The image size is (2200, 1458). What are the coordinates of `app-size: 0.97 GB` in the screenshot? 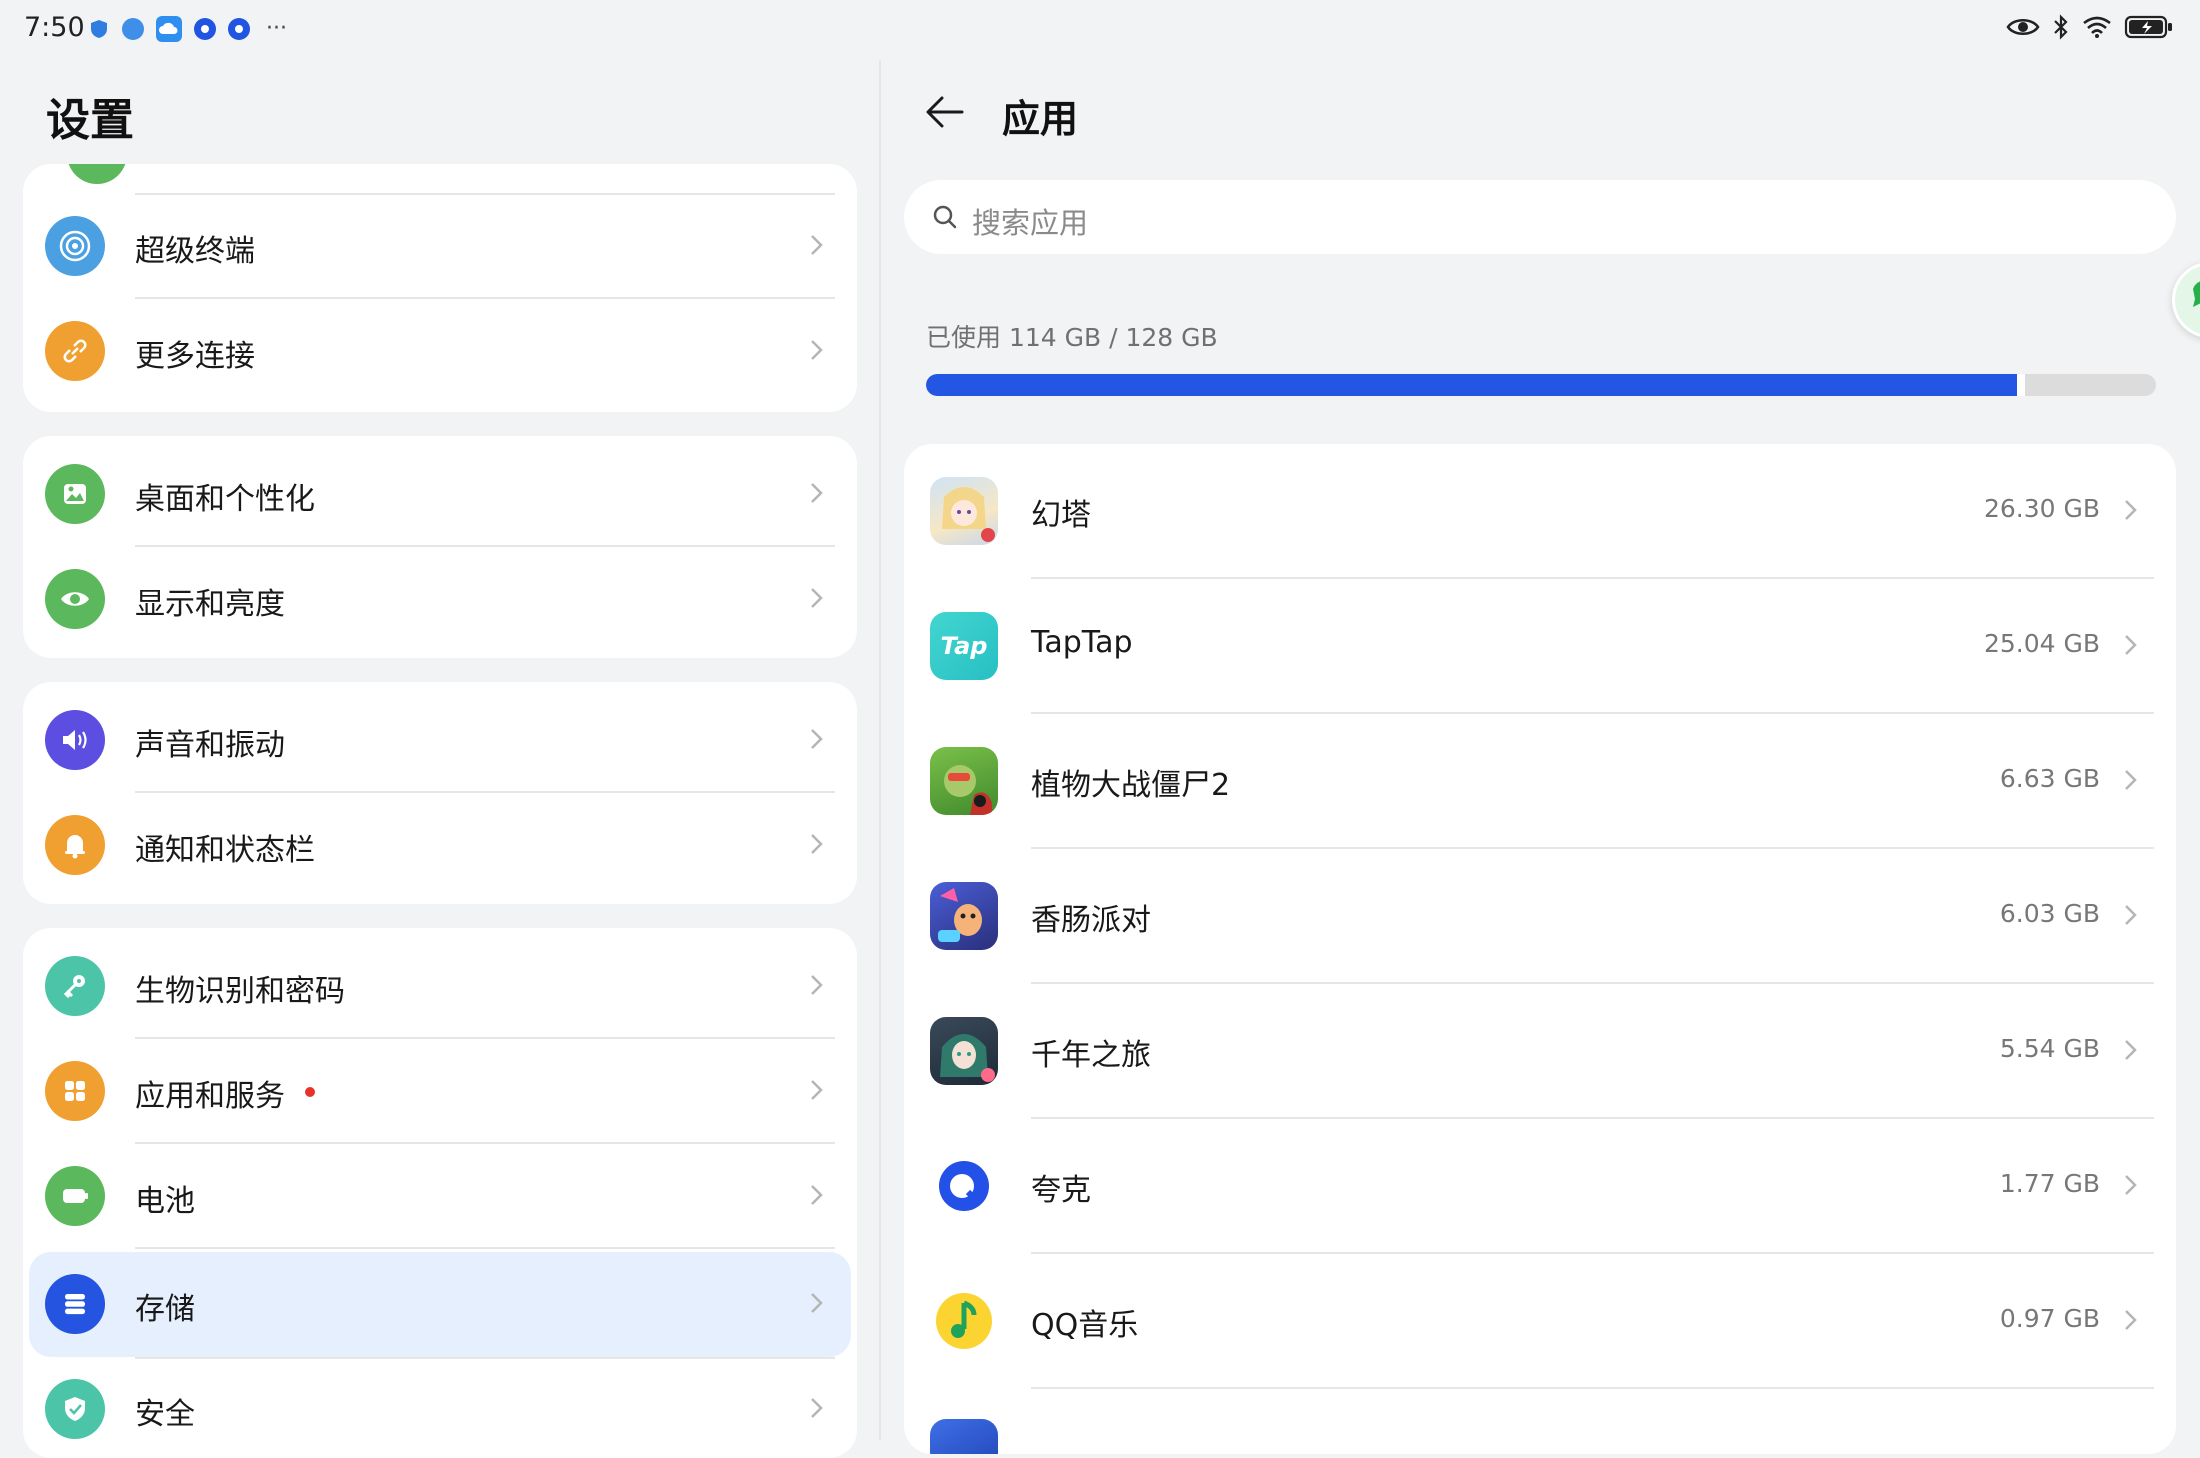 It's located at (2049, 1318).